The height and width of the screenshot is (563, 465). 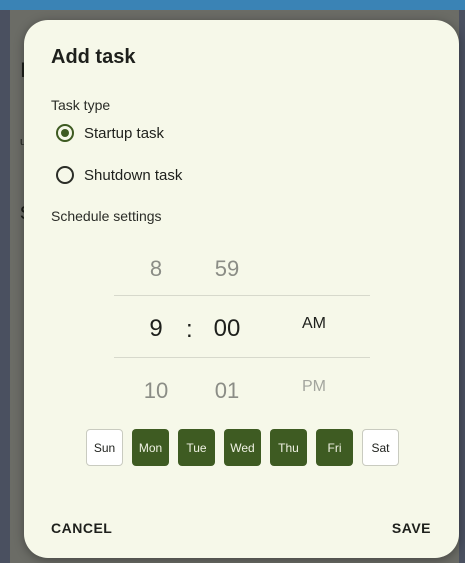 What do you see at coordinates (314, 387) in the screenshot?
I see `ampm-next-value: PM` at bounding box center [314, 387].